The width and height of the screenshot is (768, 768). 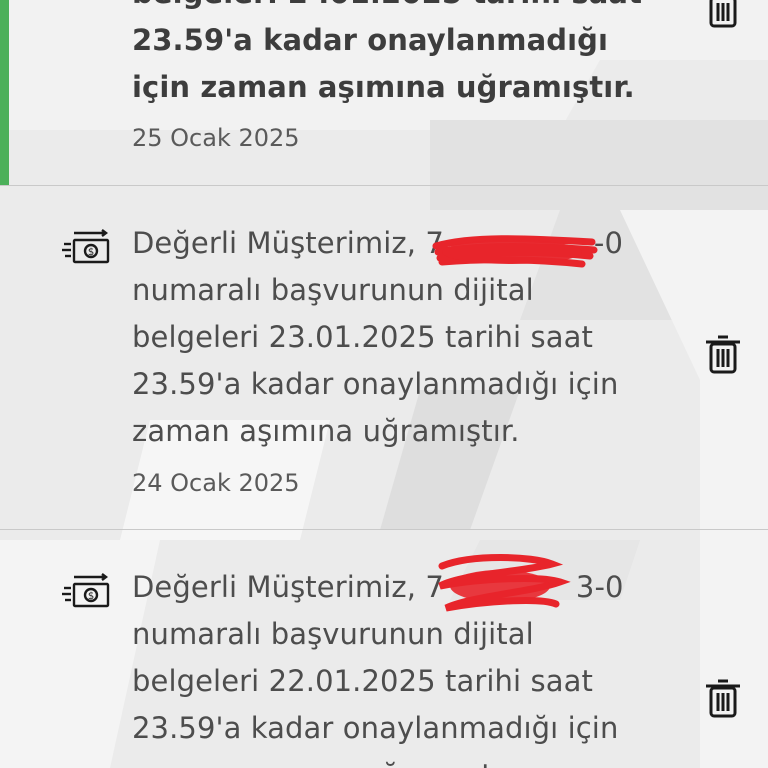 What do you see at coordinates (378, 243) in the screenshot?
I see `message-line: Değerli Müşterimiz, 7 -0` at bounding box center [378, 243].